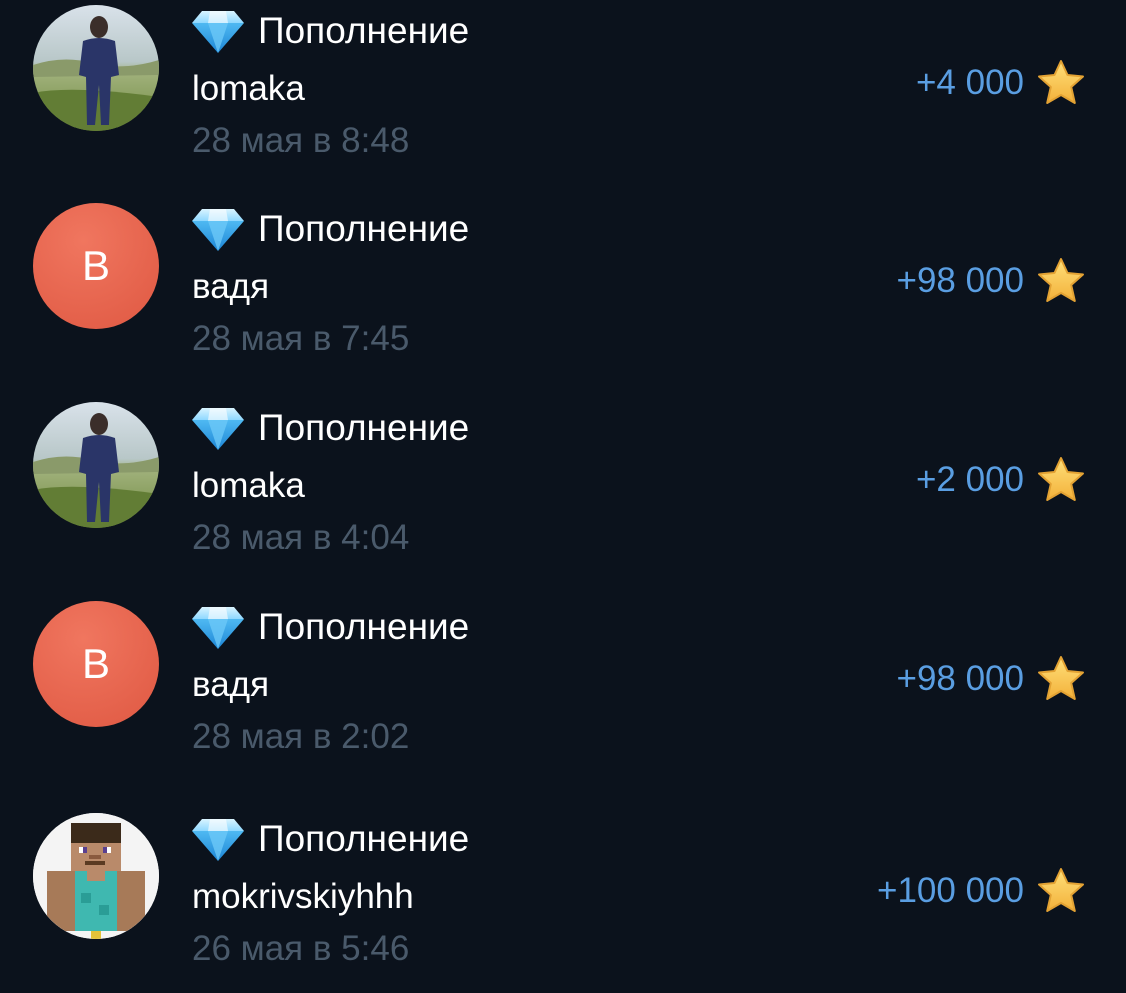 The image size is (1126, 993). I want to click on transaction-amount: +4 000, so click(1001, 83).